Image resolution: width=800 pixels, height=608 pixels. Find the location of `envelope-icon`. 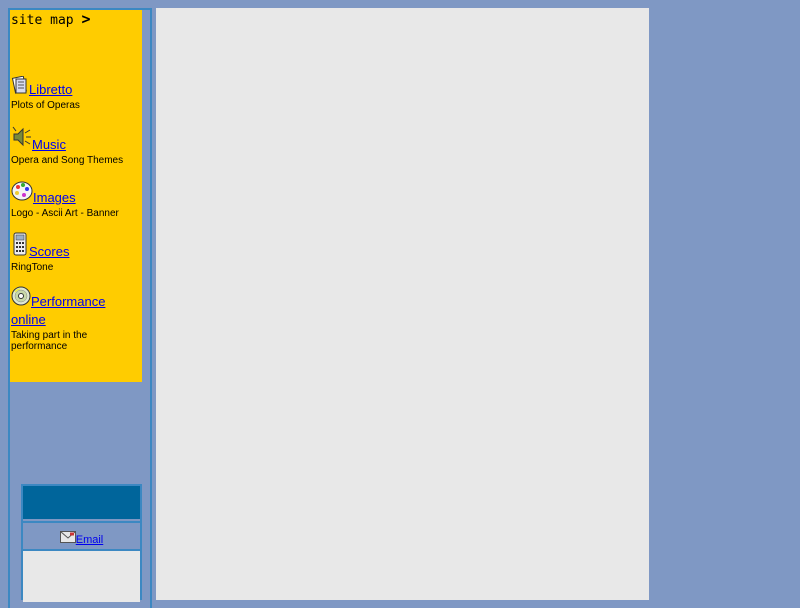

envelope-icon is located at coordinates (67, 539).